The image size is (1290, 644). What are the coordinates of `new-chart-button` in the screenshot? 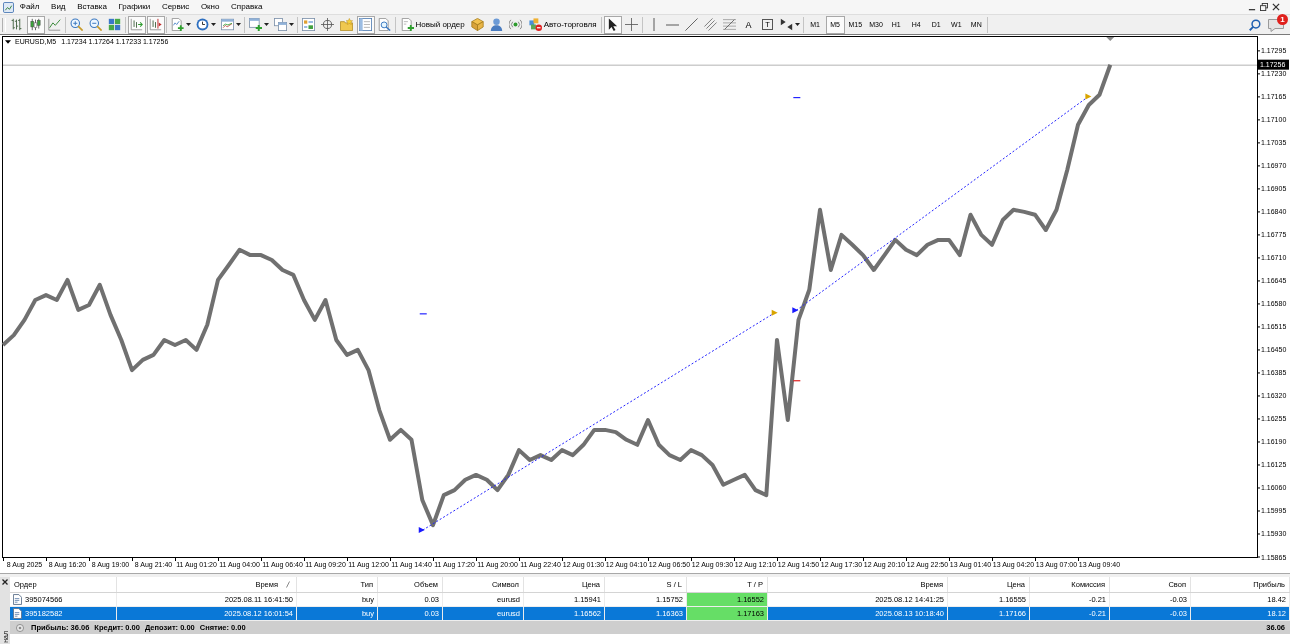 It's located at (258, 24).